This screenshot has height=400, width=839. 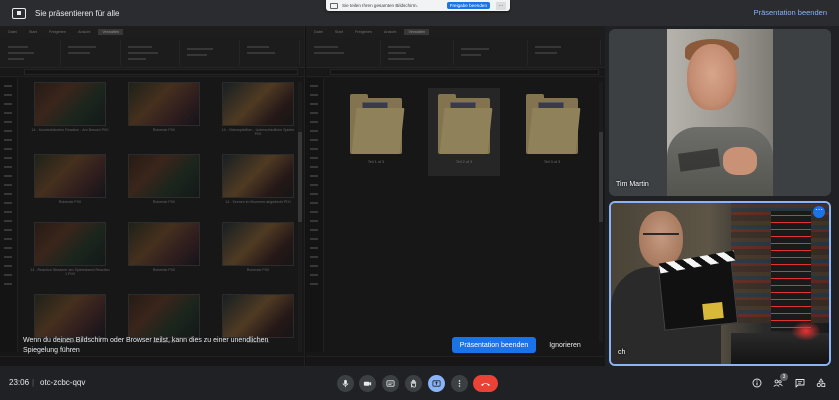 I want to click on folder-item: Teil 2 of 3, so click(x=464, y=132).